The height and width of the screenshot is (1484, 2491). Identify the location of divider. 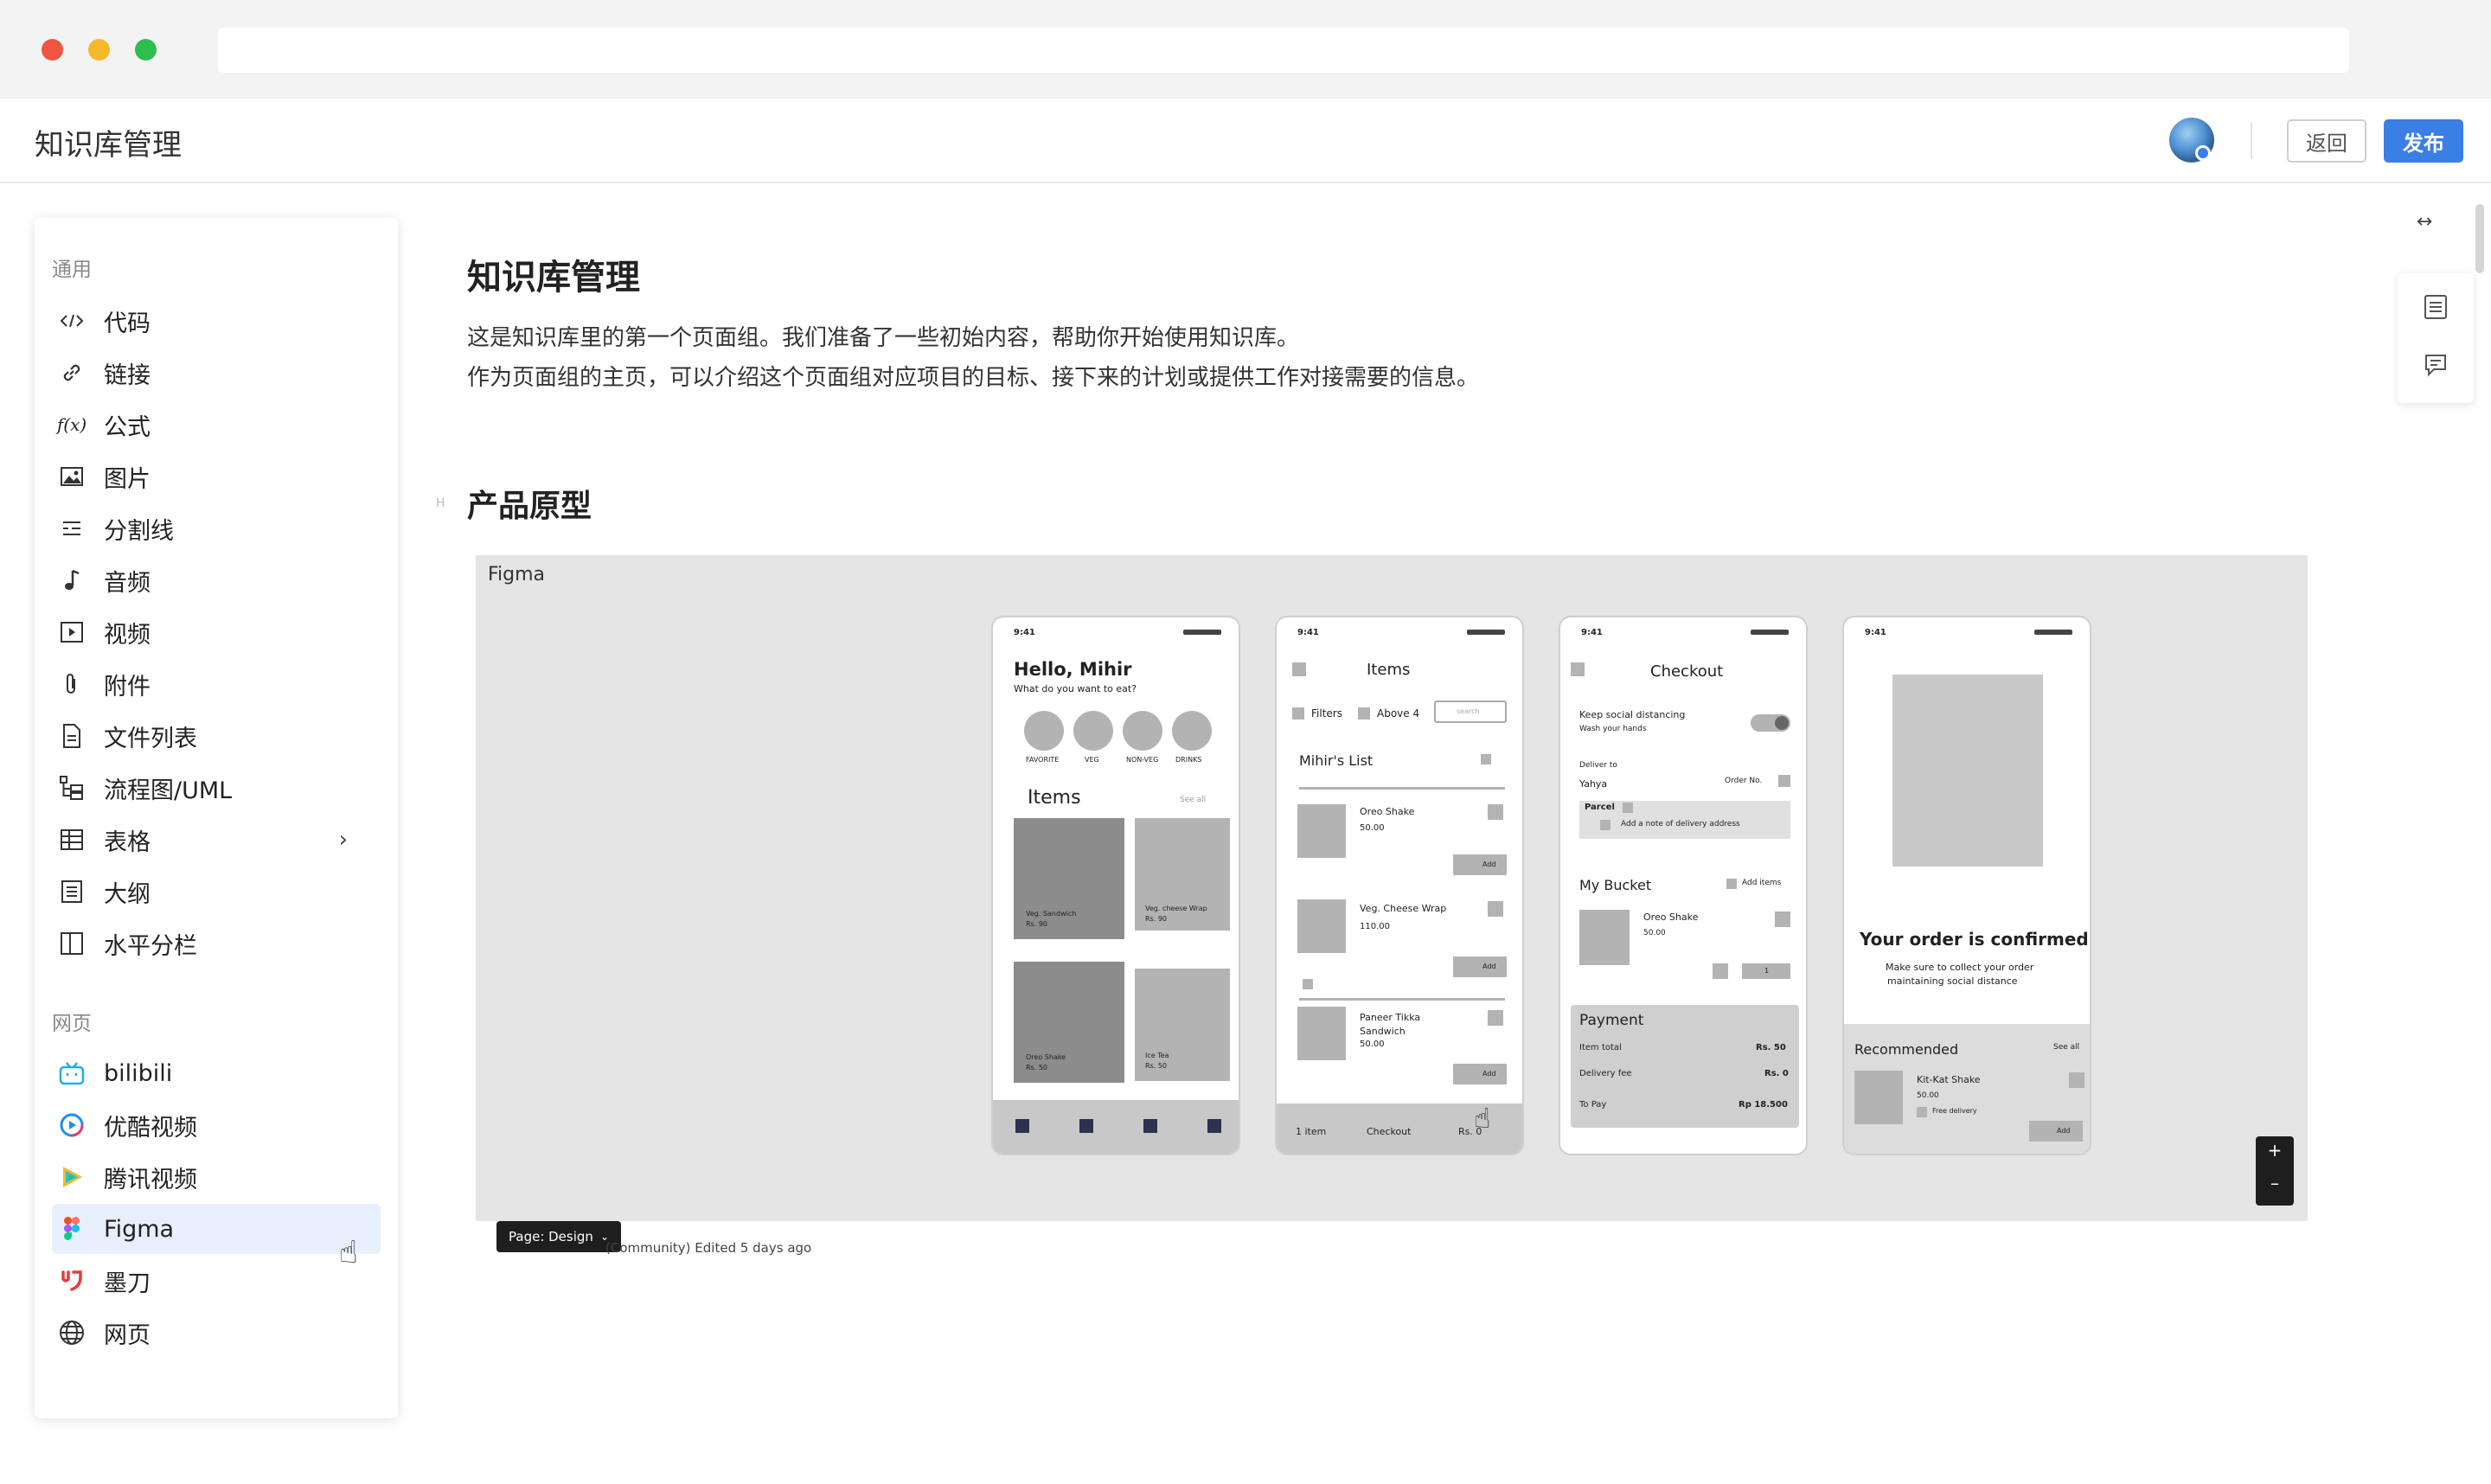
(1402, 999).